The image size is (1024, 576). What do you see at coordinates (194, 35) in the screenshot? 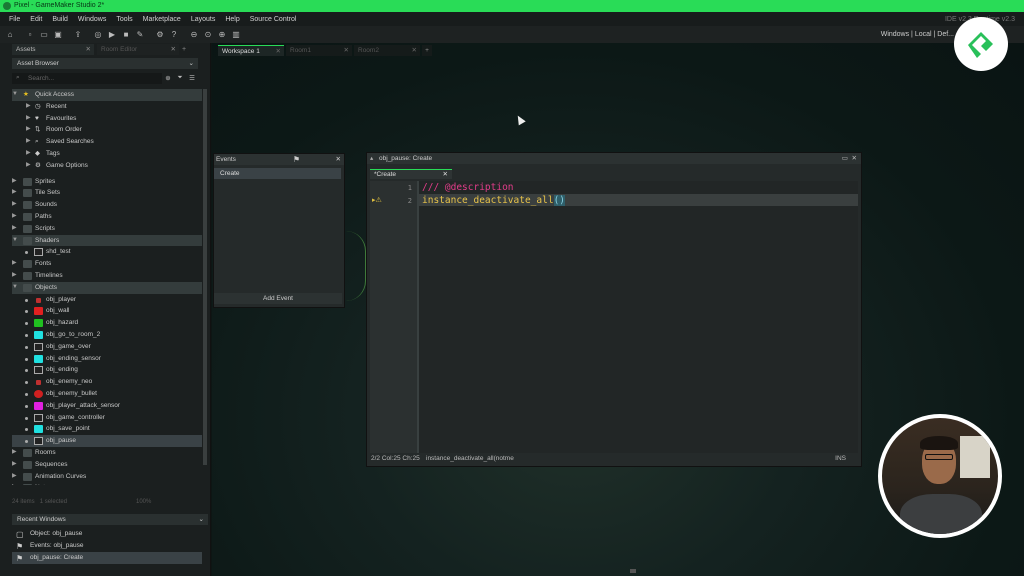
I see `zoom-out-icon: ⊖` at bounding box center [194, 35].